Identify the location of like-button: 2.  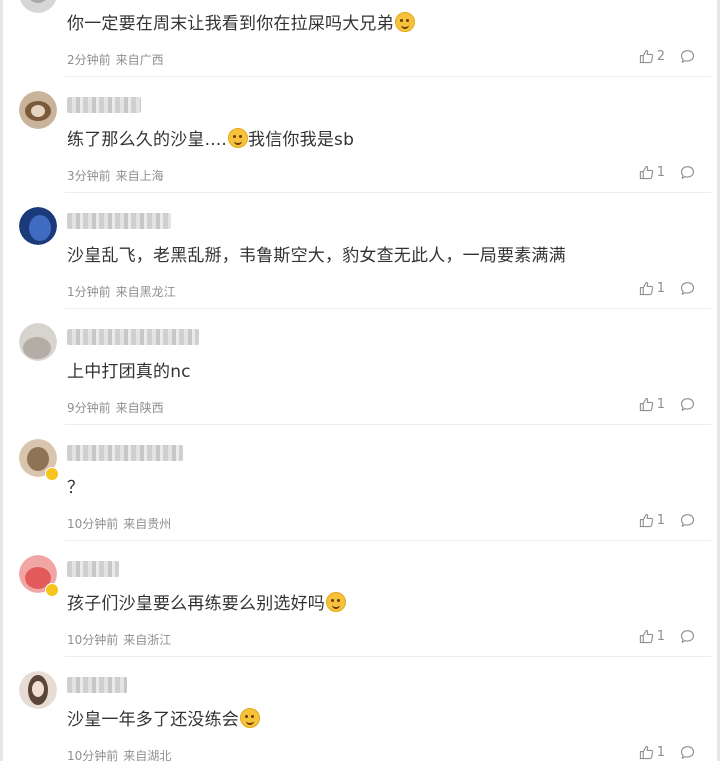
(652, 56).